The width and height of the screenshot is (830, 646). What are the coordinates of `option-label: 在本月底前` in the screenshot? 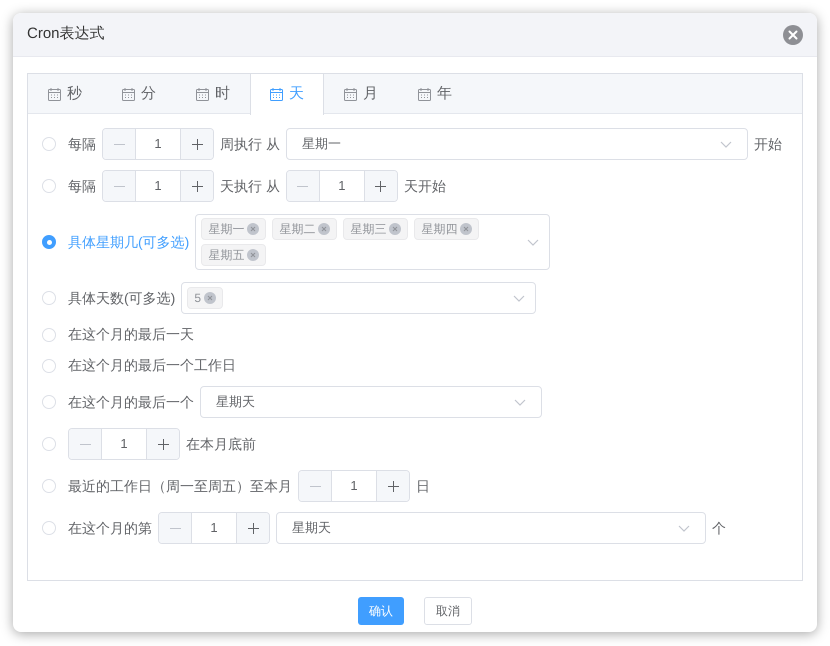 It's located at (221, 444).